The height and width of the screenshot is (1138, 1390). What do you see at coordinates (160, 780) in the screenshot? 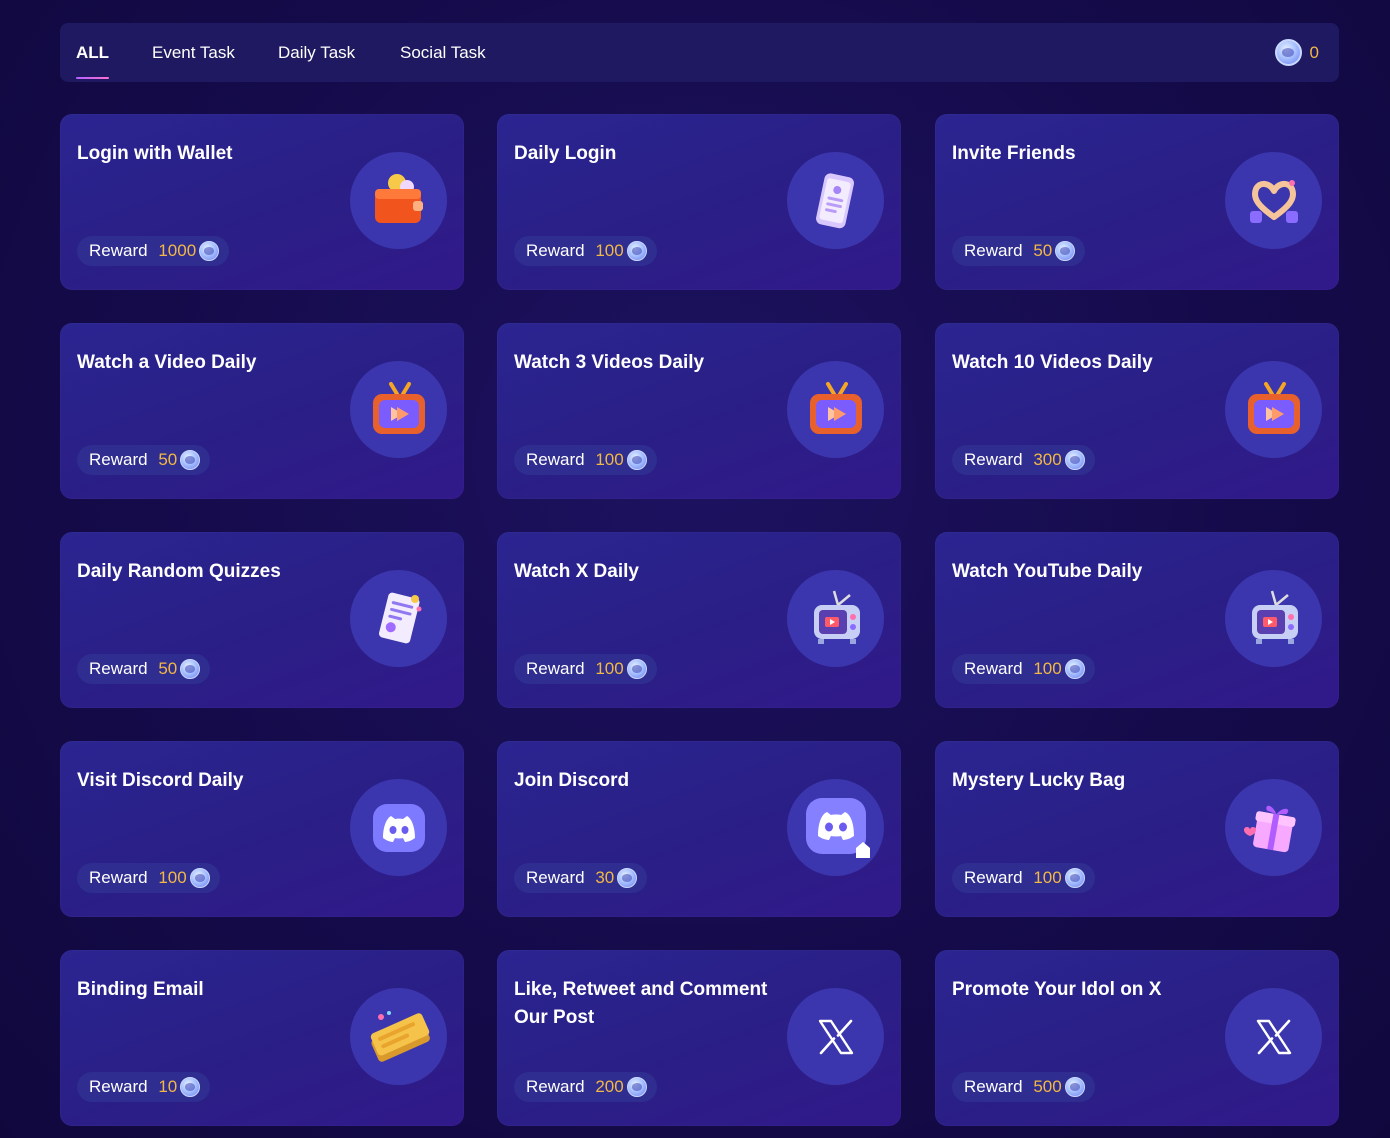
I see `task-title: Visit Discord Daily` at bounding box center [160, 780].